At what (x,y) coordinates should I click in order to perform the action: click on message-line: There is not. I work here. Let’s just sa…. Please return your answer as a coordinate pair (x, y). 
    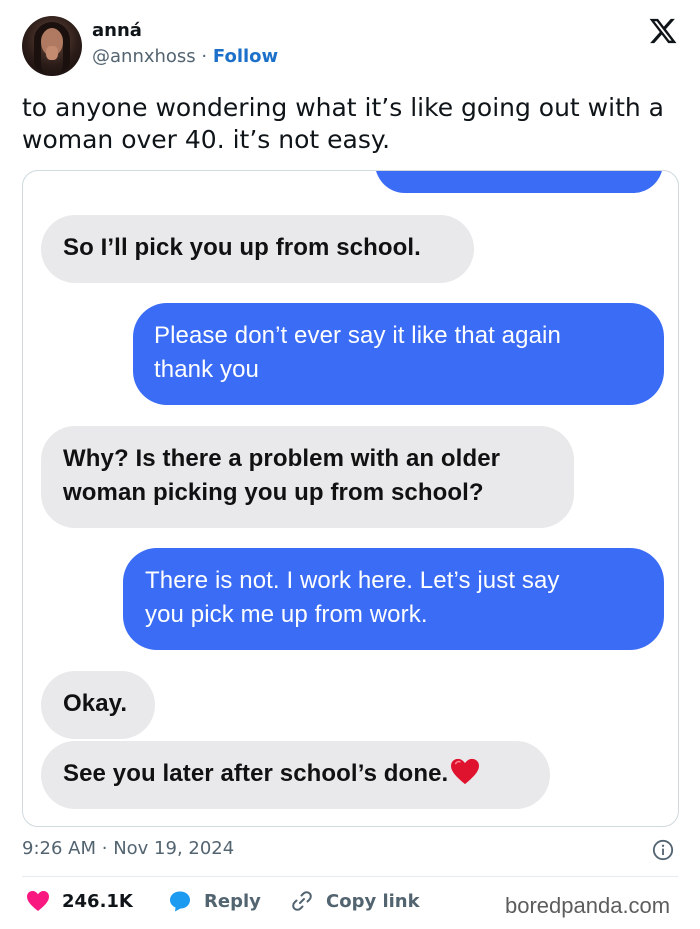
    Looking at the image, I should click on (352, 580).